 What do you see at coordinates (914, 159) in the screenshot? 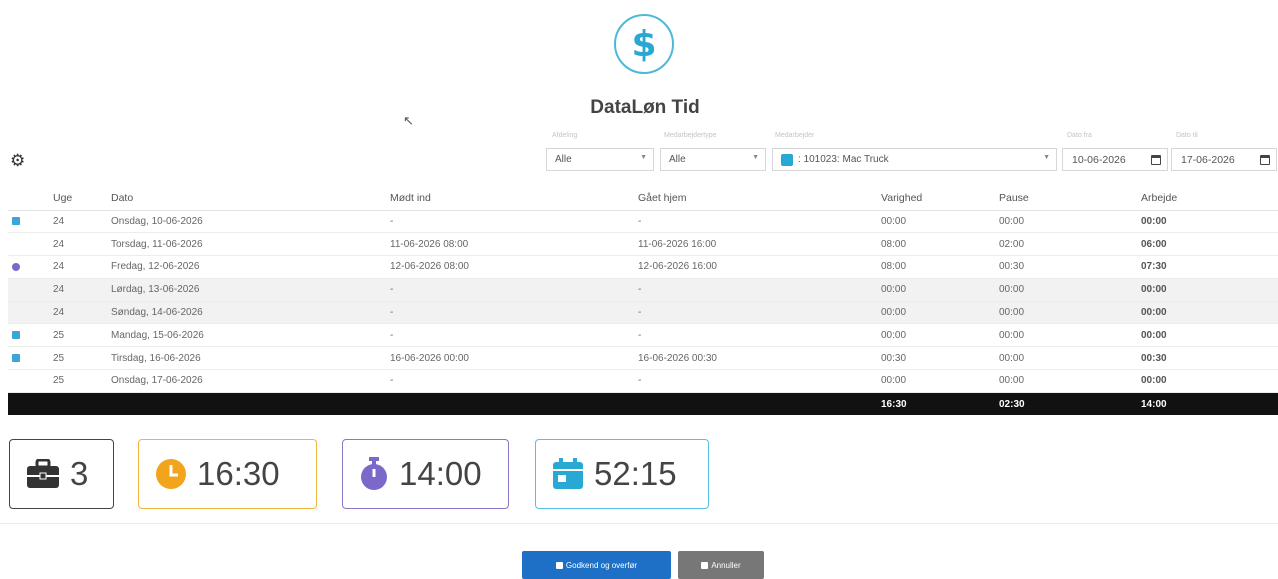
I see `medarbejder-select: : 101023: Mac Truck ▼` at bounding box center [914, 159].